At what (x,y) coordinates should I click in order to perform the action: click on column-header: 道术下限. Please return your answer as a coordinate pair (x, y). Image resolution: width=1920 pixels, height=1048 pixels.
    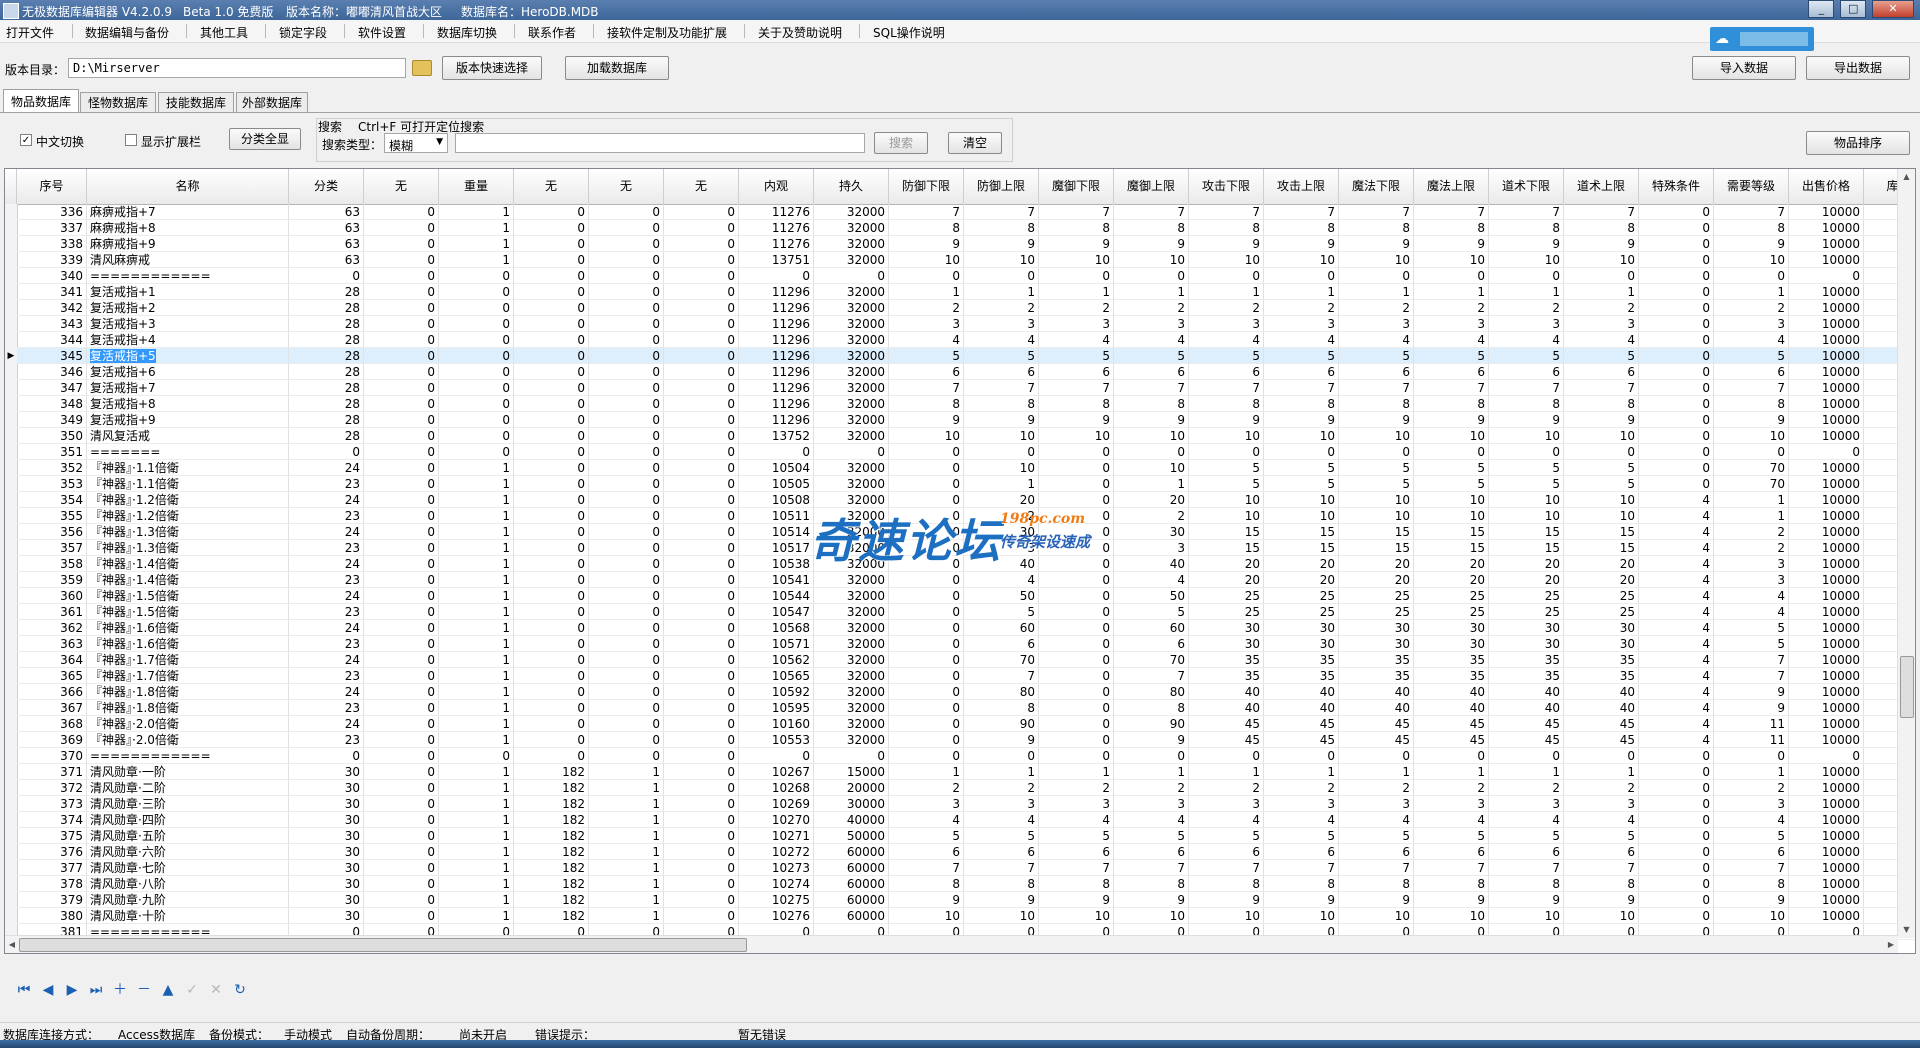
    Looking at the image, I should click on (1526, 186).